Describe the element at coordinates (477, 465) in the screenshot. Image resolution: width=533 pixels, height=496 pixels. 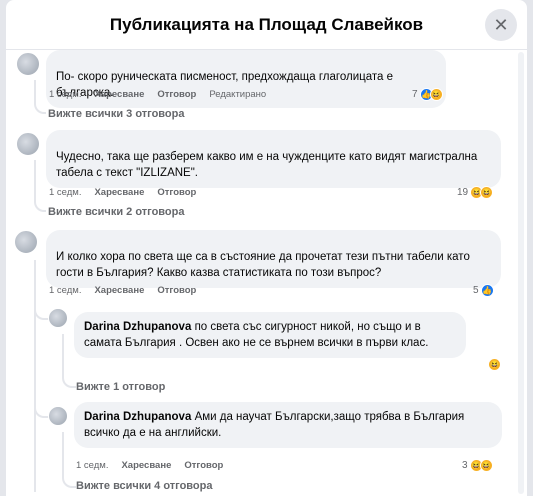
I see `reaction-summary: 3 😆 😆` at that location.